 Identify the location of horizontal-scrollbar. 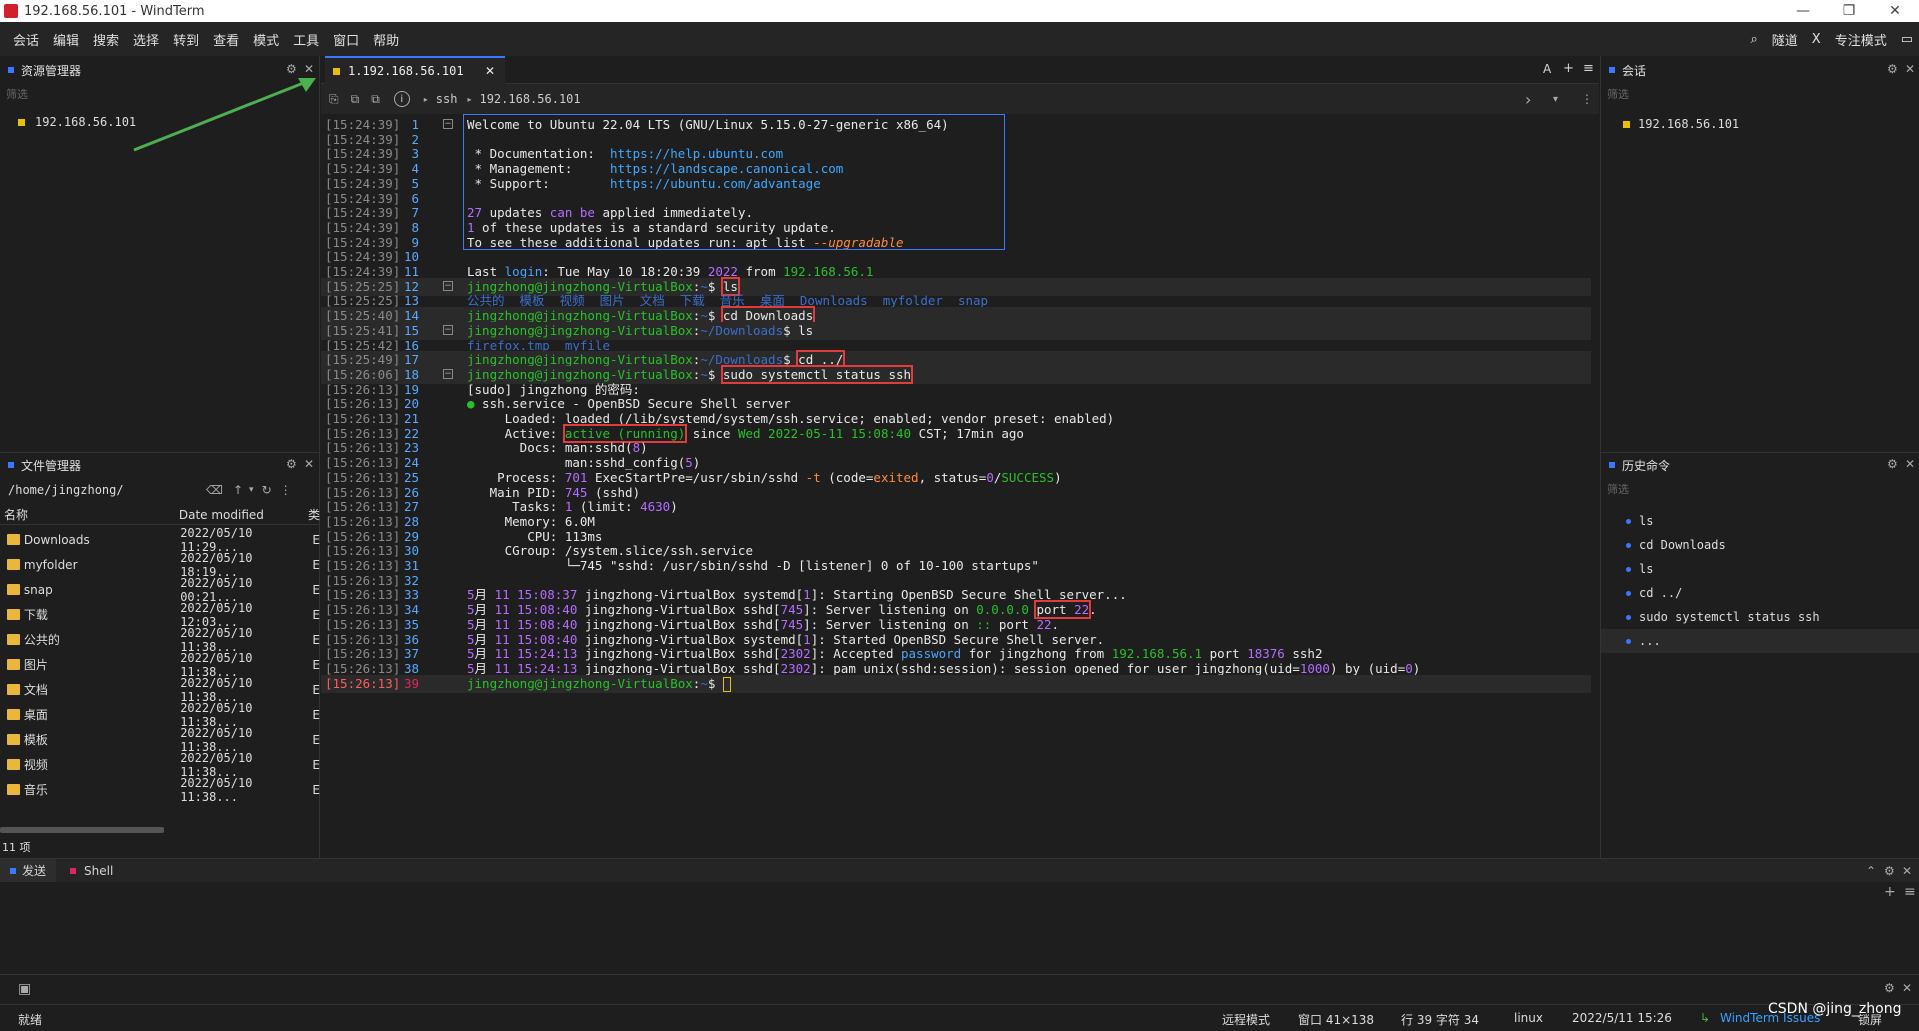
(82, 830).